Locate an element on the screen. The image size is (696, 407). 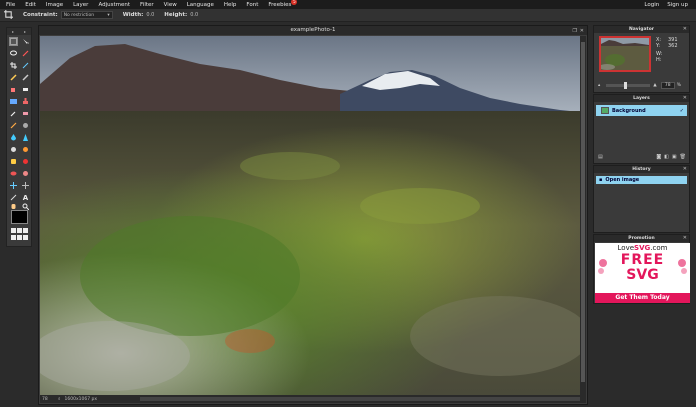
menu-help: Help is located at coordinates (230, 5).